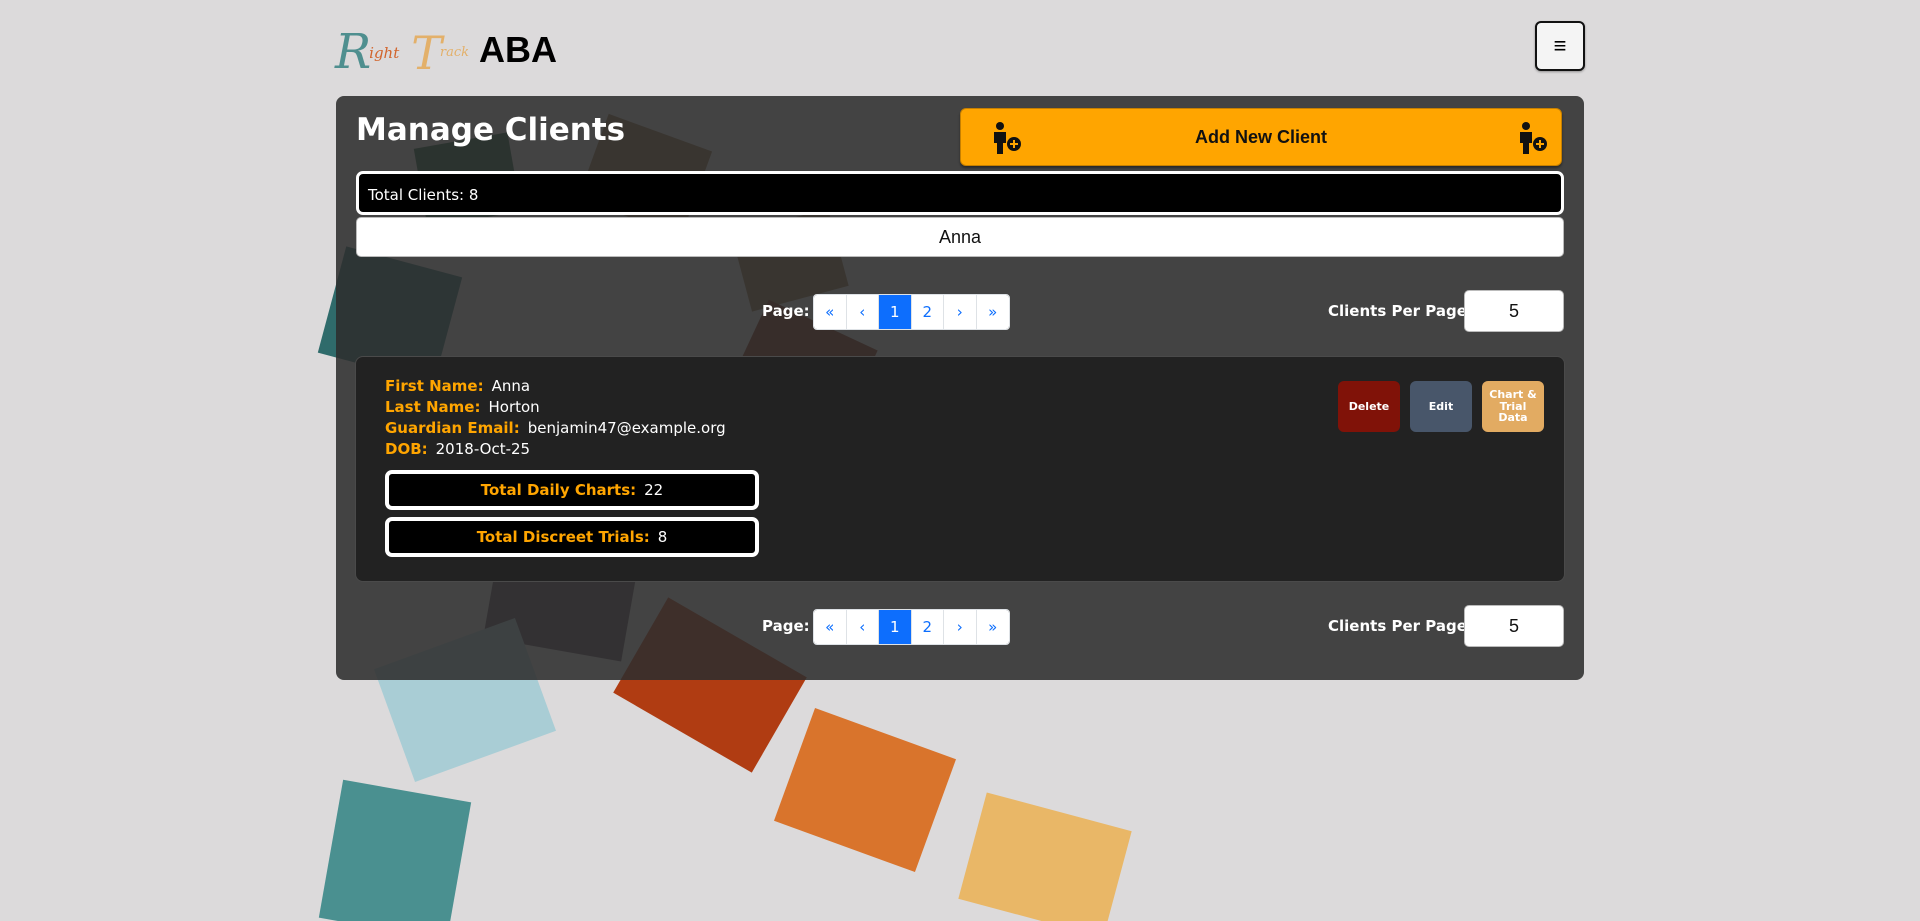  I want to click on dob-label: DOB:, so click(406, 449).